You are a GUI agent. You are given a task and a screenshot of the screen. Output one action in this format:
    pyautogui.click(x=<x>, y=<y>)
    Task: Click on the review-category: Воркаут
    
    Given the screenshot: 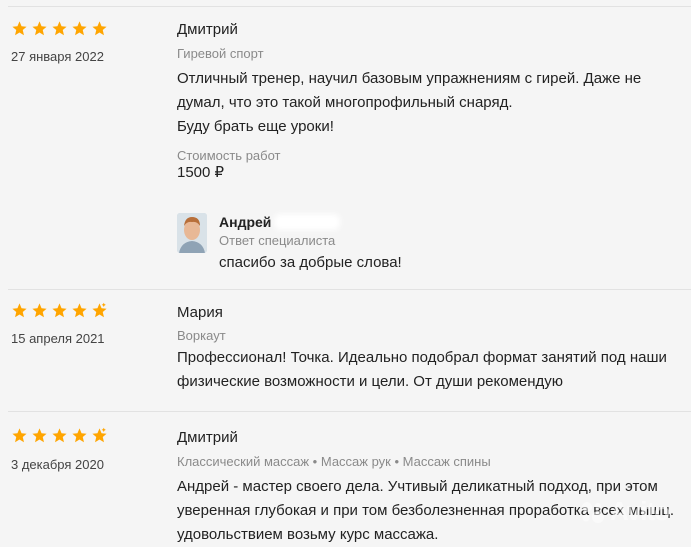 What is the action you would take?
    pyautogui.click(x=201, y=335)
    